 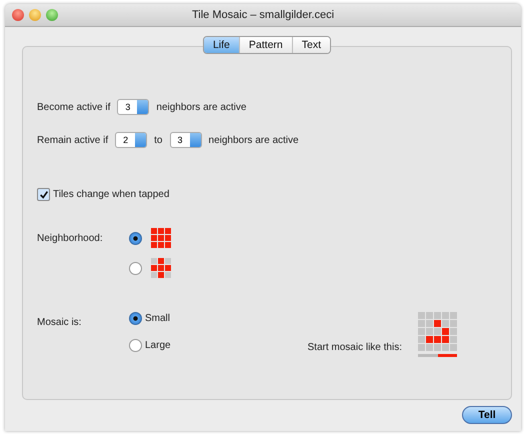 What do you see at coordinates (35, 15) in the screenshot?
I see `minimize-button` at bounding box center [35, 15].